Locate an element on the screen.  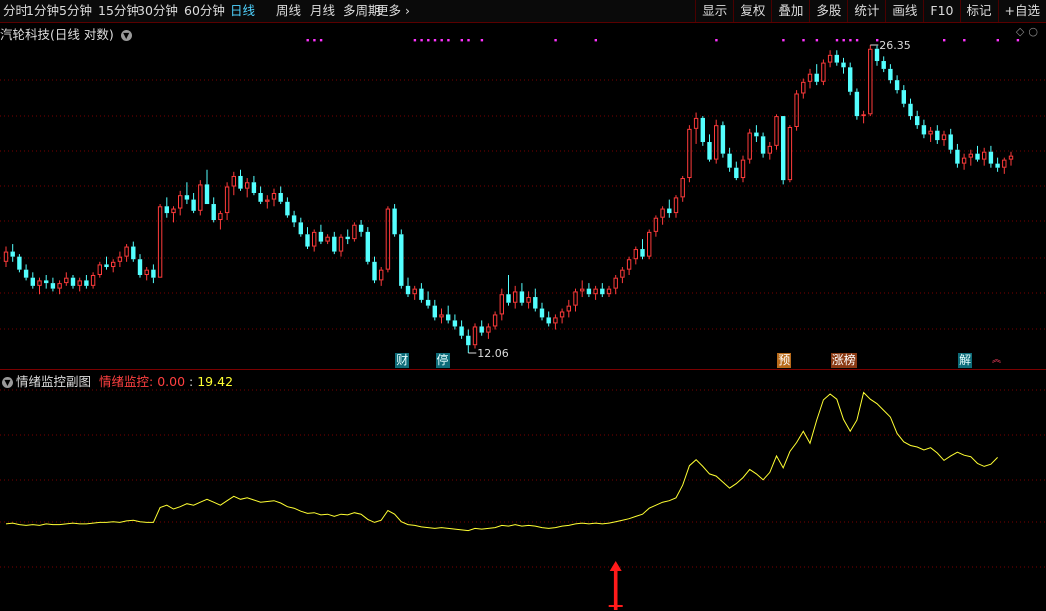
circle-icon: ○ is located at coordinates (1035, 31).